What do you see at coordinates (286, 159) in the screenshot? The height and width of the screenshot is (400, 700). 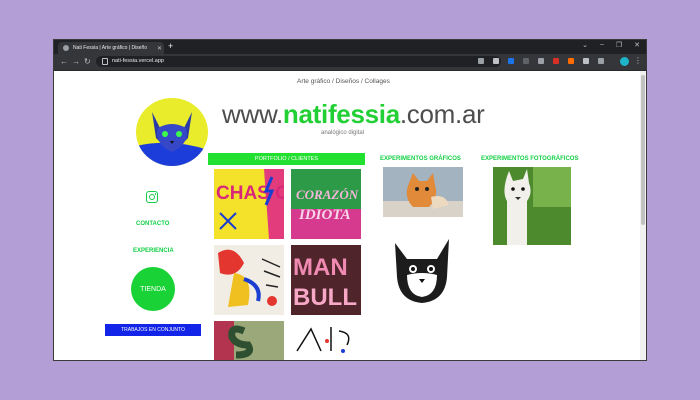 I see `portfolio-clientes-bar: PORTFOLIO / CLIENTES` at bounding box center [286, 159].